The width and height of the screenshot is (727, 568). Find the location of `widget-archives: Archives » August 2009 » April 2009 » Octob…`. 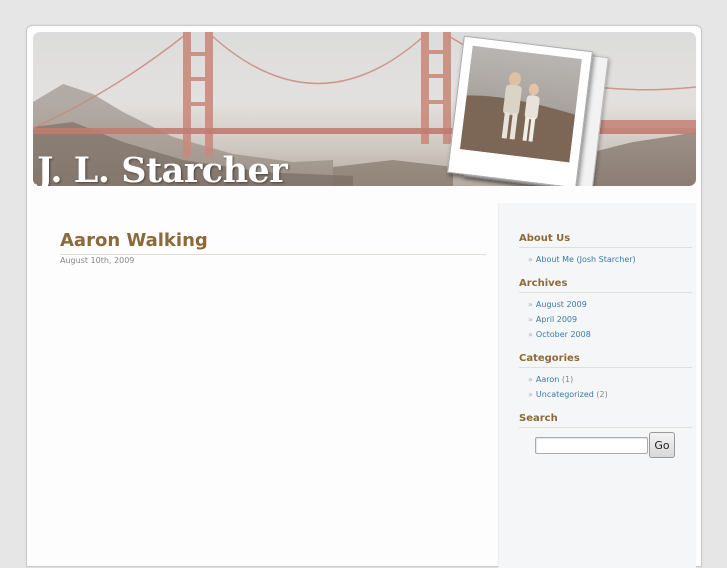

widget-archives: Archives » August 2009 » April 2009 » Octob… is located at coordinates (605, 310).